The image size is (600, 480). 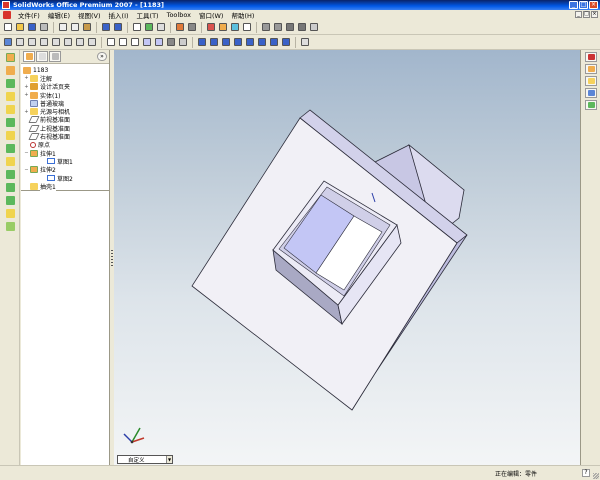 I want to click on back-view-icon, so click(x=213, y=42).